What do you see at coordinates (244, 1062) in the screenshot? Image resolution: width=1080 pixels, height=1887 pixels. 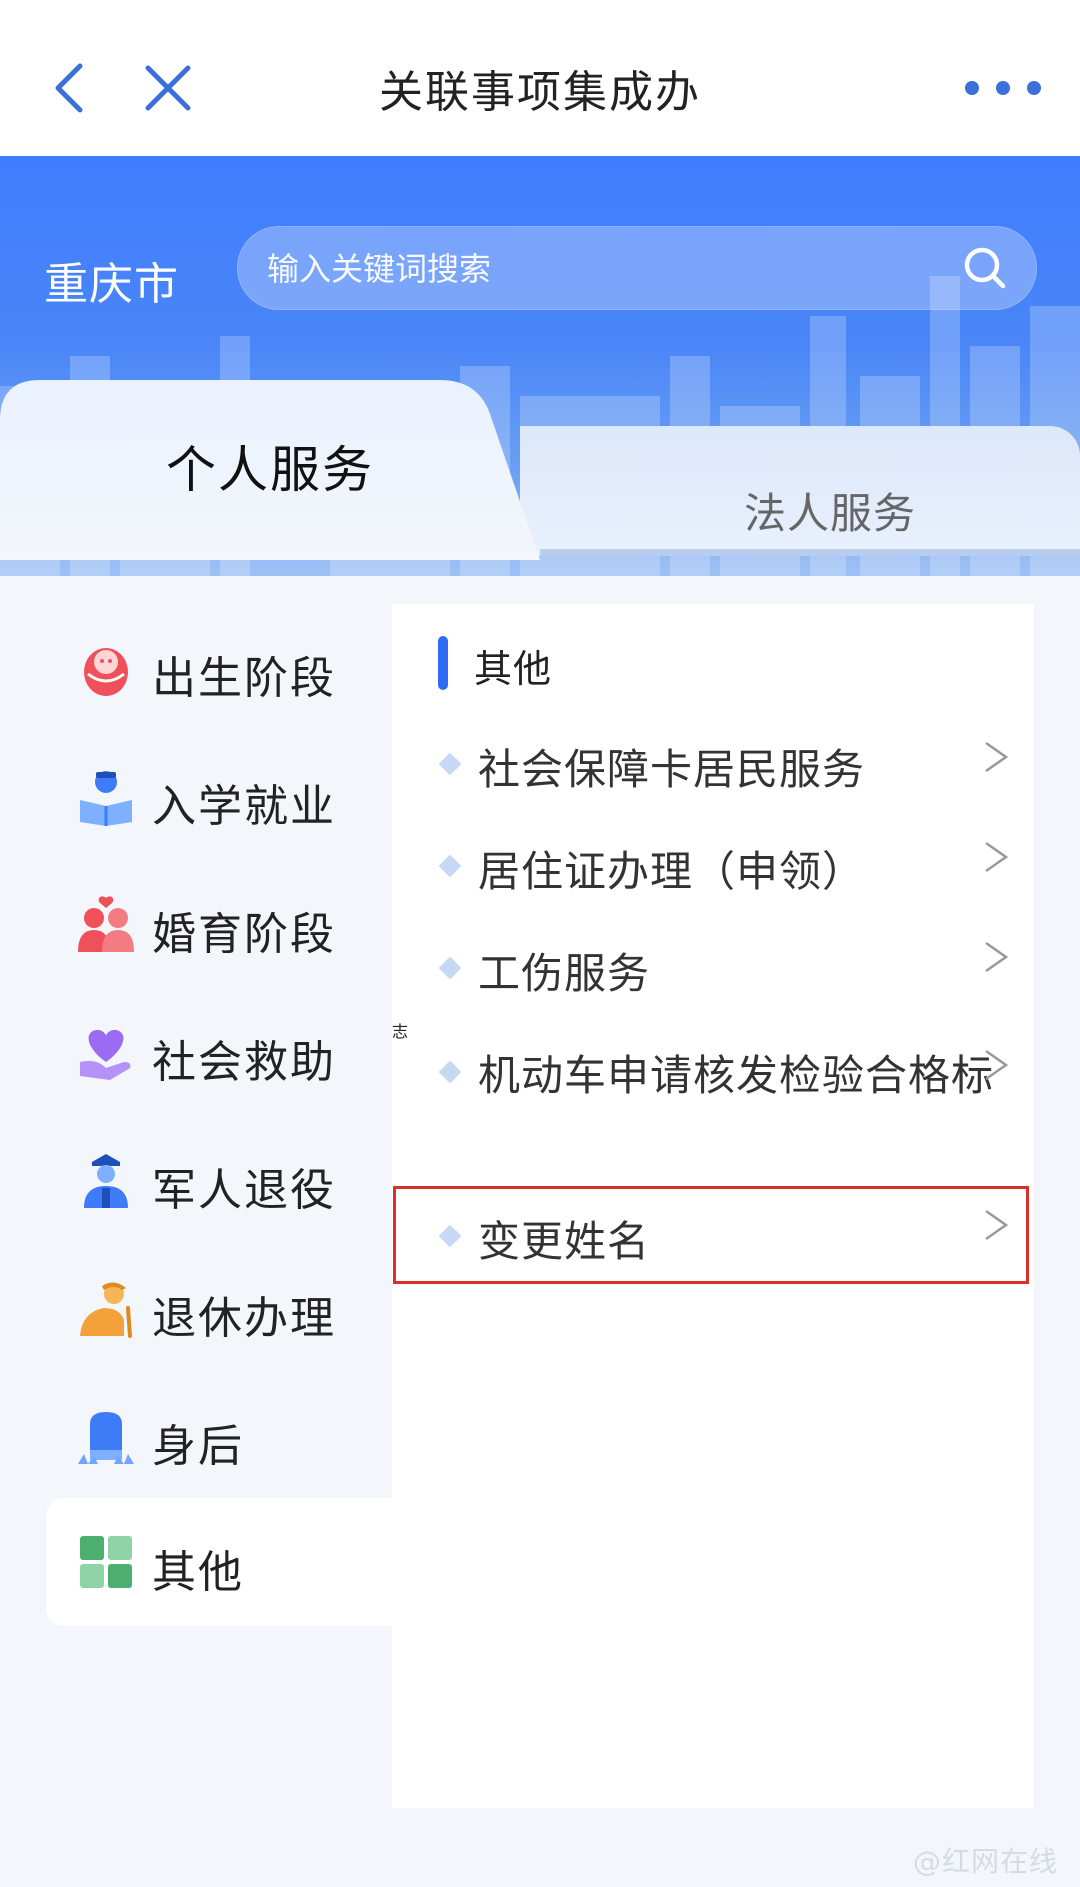 I see `category-label: 社会救助` at bounding box center [244, 1062].